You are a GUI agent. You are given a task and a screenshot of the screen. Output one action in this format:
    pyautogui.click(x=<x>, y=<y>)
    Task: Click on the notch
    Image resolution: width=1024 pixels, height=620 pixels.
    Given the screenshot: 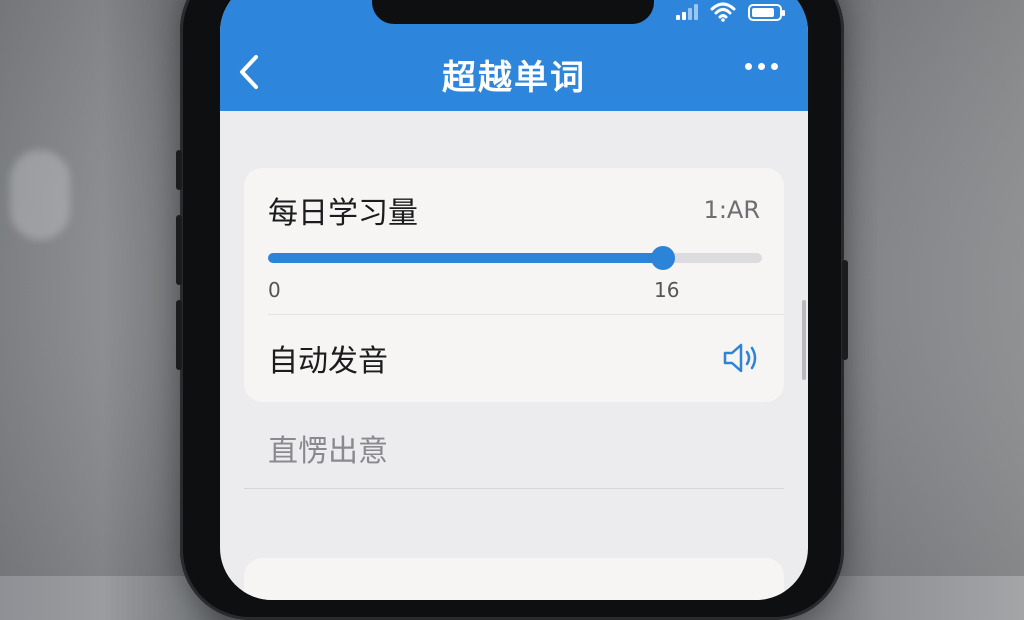 What is the action you would take?
    pyautogui.click(x=513, y=12)
    